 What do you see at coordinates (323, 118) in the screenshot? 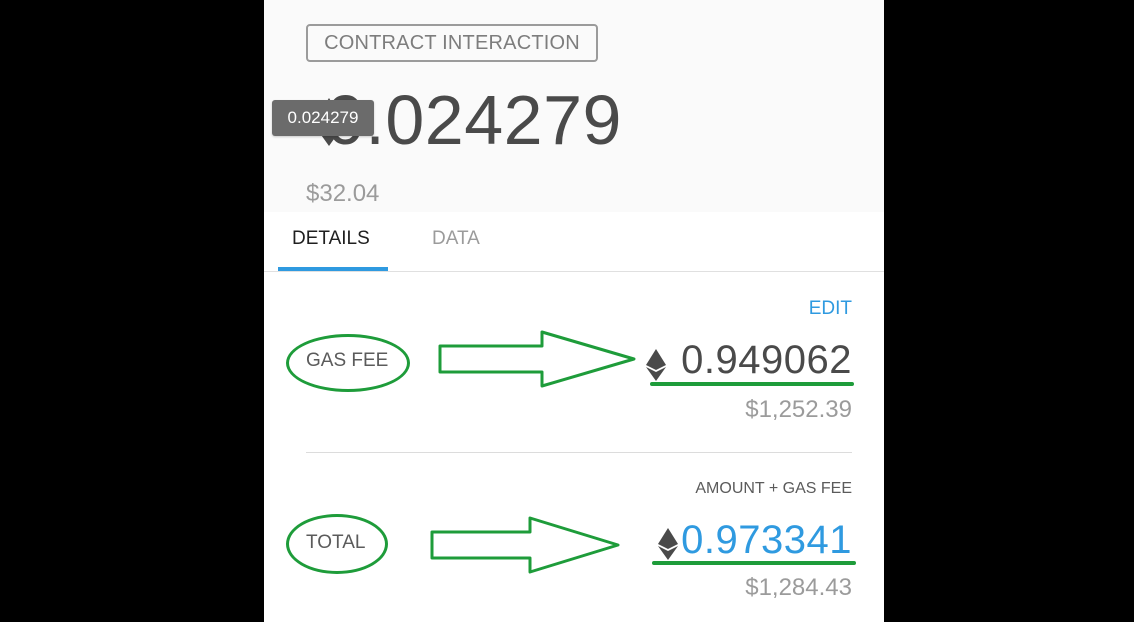
I see `amount-tooltip: 0.024279` at bounding box center [323, 118].